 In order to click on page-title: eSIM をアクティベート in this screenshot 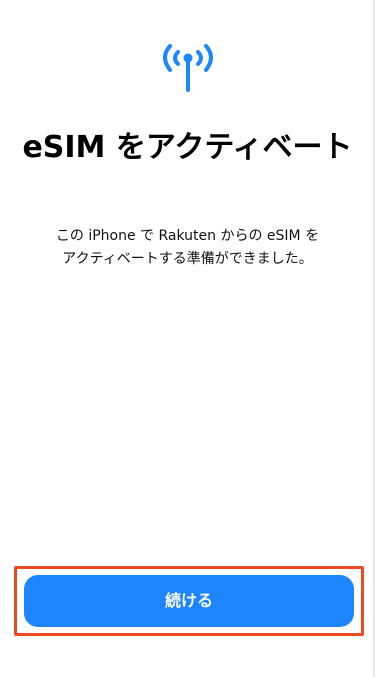, I will do `click(187, 148)`.